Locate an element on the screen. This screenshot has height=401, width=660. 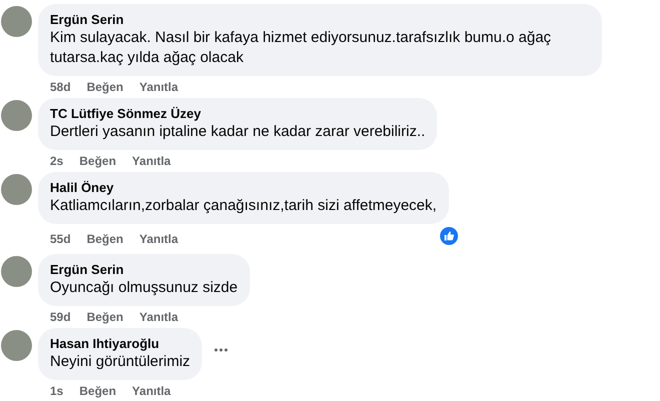
comment-time: 59d is located at coordinates (60, 317).